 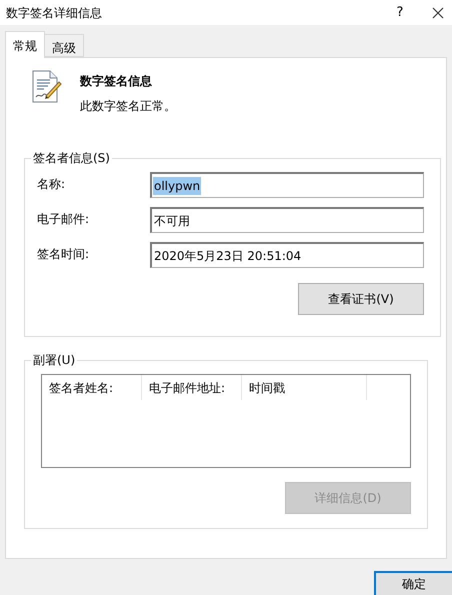 I want to click on window-title: 数字签名详细信息, so click(x=54, y=13).